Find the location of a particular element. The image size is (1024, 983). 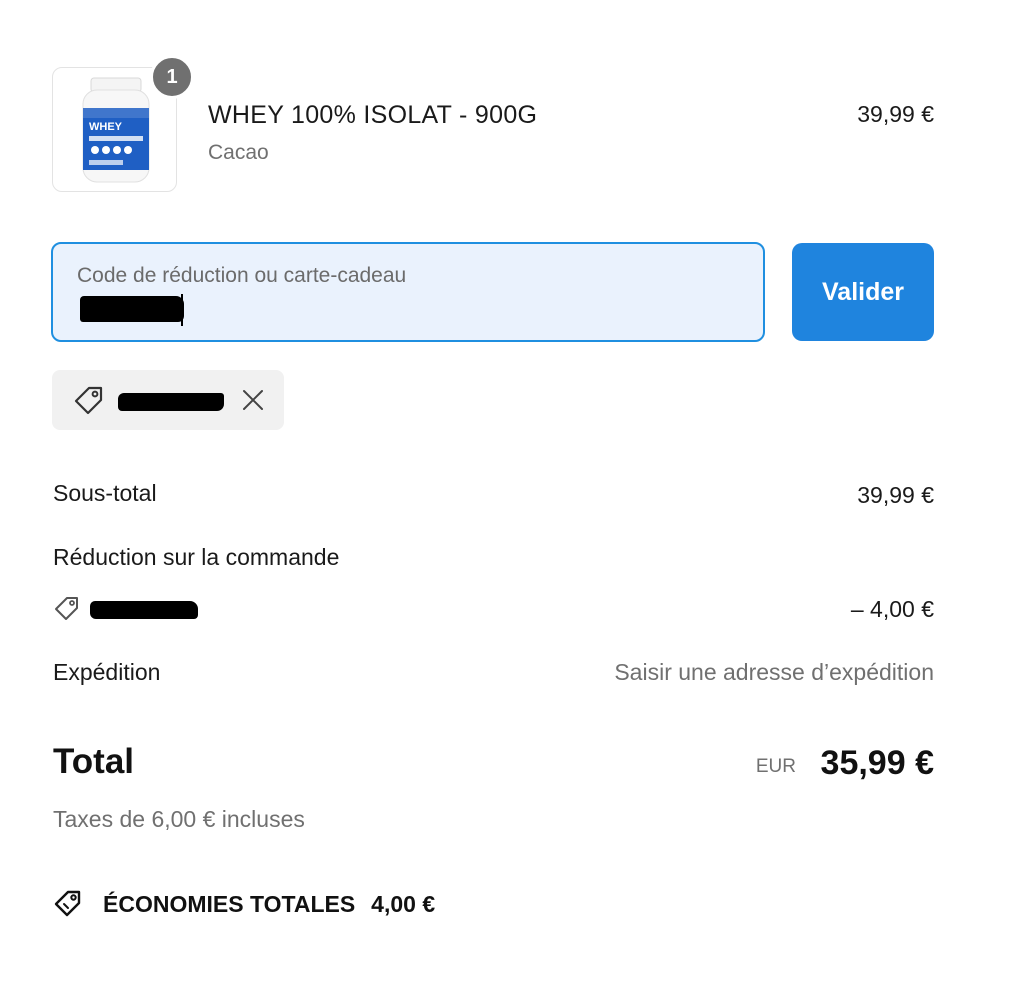

svg-text: WHEY is located at coordinates (106, 127).